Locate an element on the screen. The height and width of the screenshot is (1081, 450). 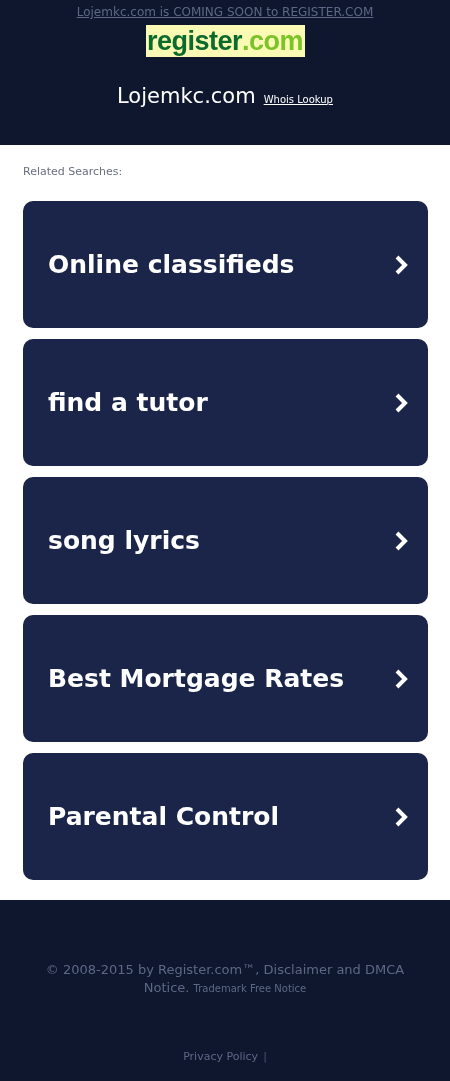
copyright-text: © 2008-2015 by Register.com™, Disclaimer and DMCA Notice. Trademark Free Notice is located at coordinates (225, 979).